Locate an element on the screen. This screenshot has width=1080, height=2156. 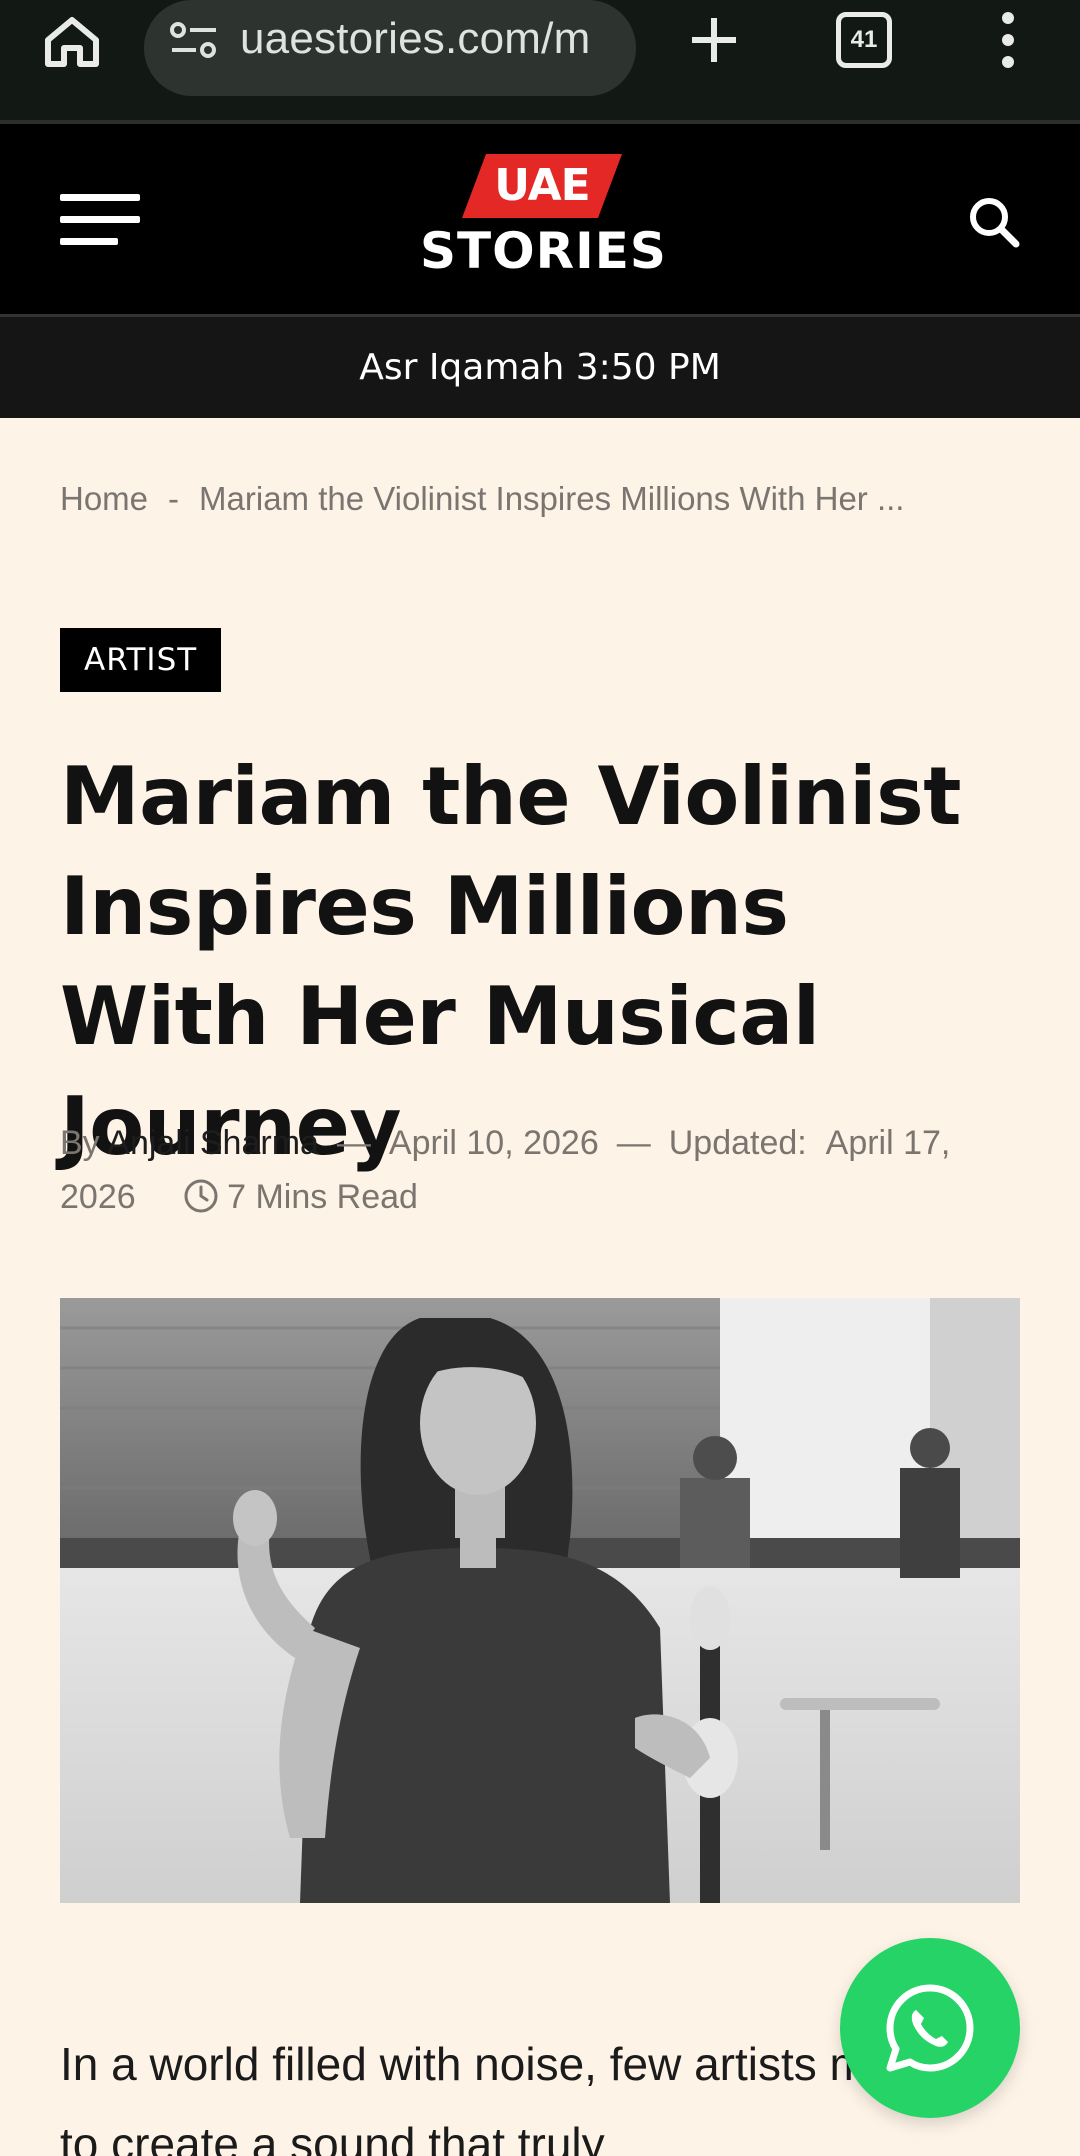
address-bar: uaestories.com/m is located at coordinates (390, 48).